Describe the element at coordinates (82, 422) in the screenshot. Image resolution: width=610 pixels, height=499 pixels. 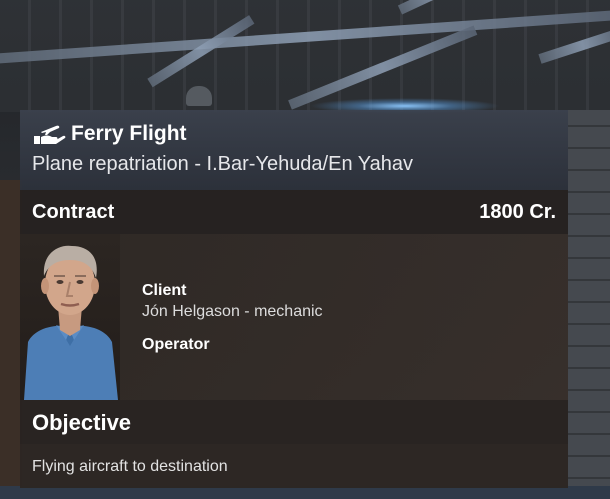
I see `objective-label: Objective` at that location.